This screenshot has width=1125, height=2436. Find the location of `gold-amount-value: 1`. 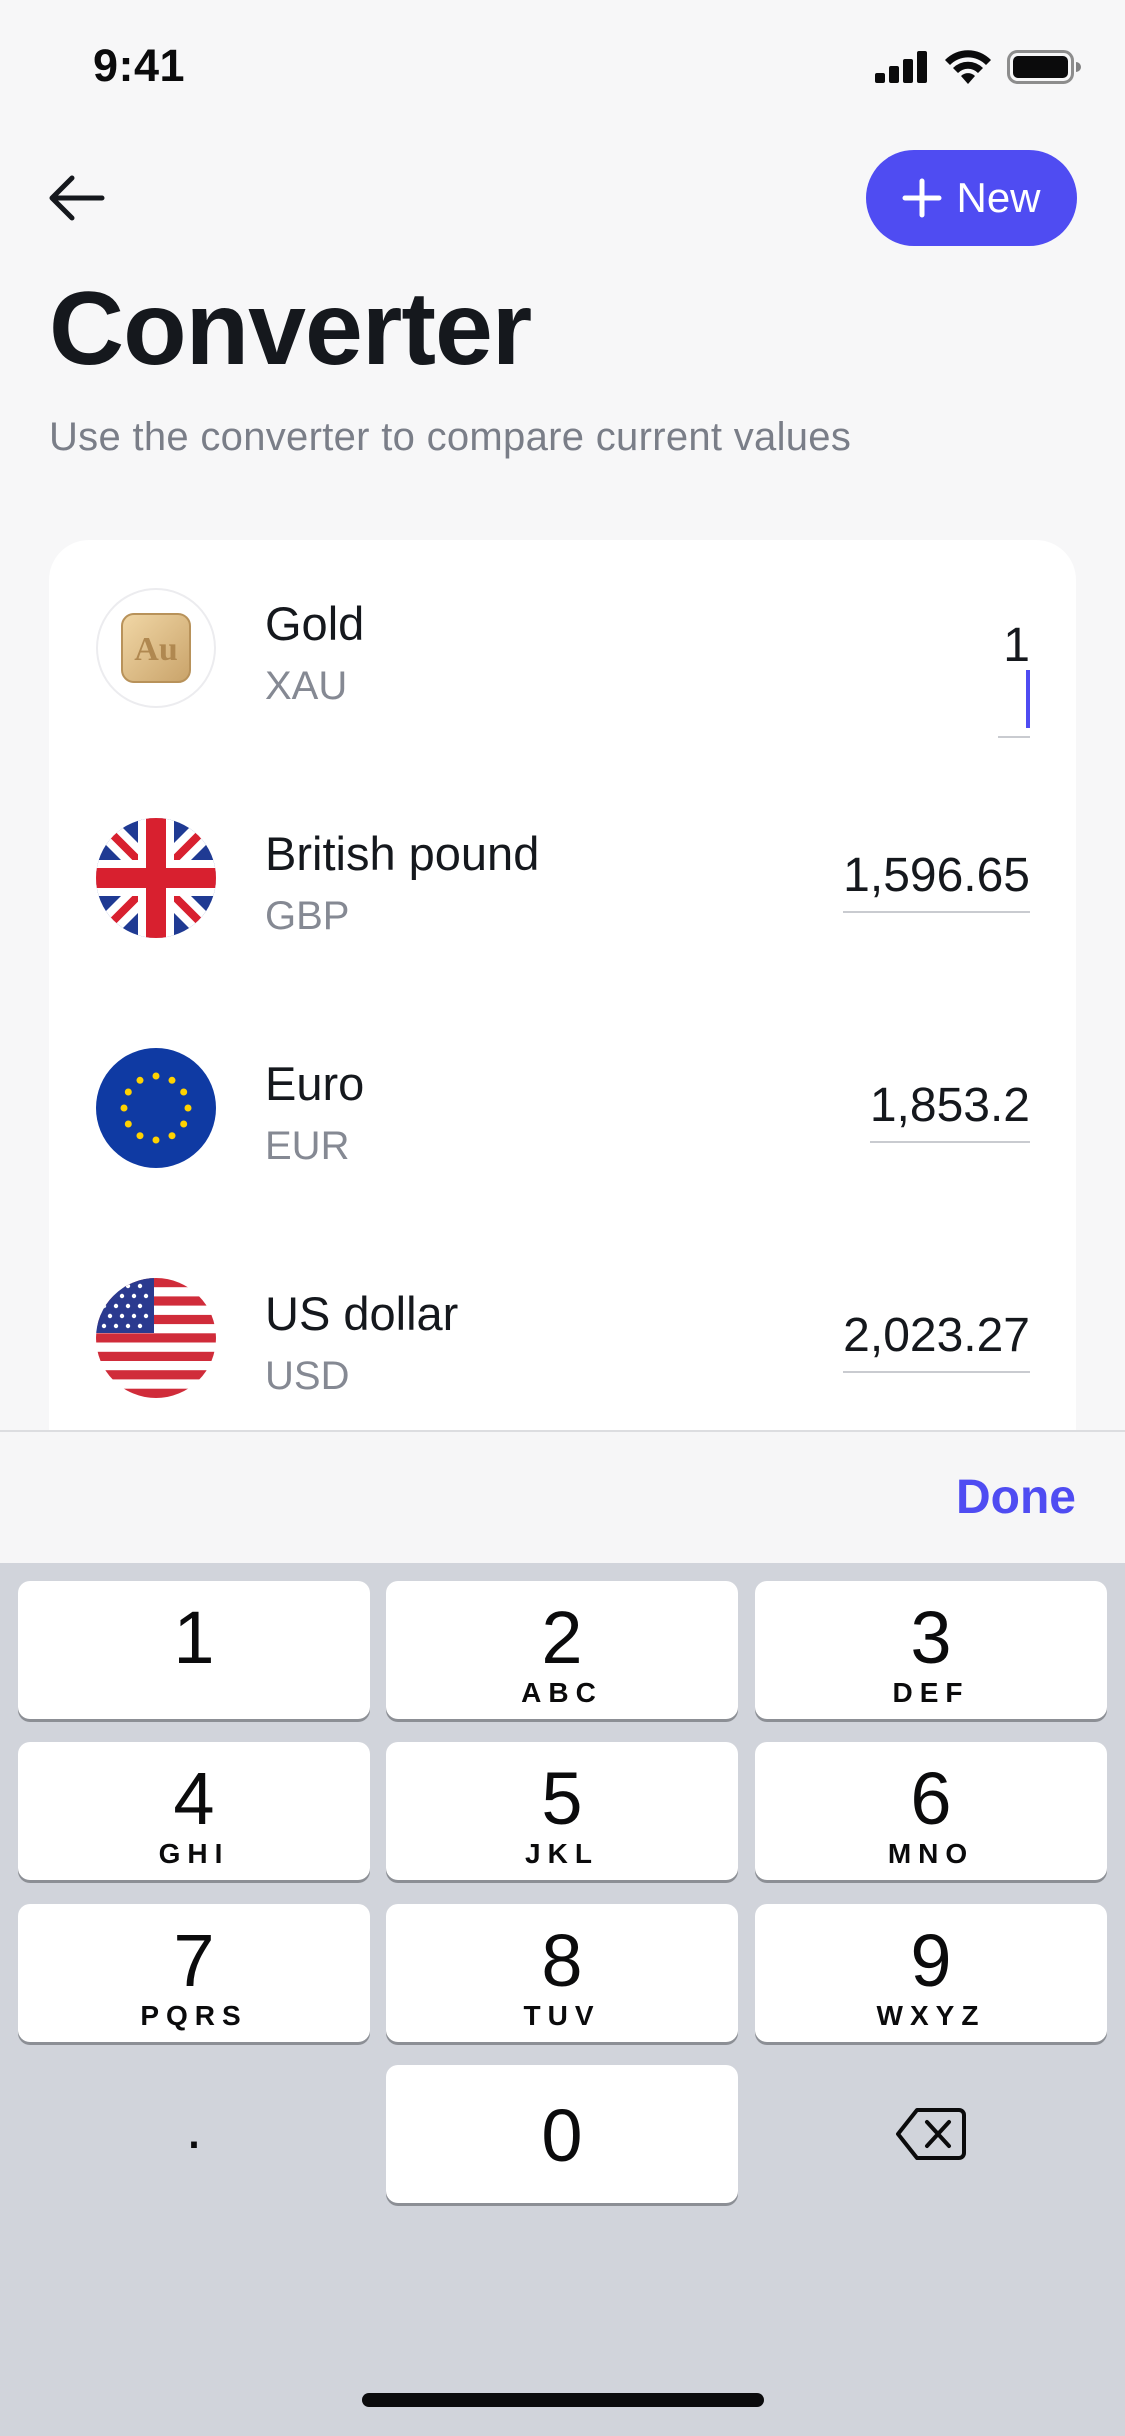

gold-amount-value: 1 is located at coordinates (1016, 645).